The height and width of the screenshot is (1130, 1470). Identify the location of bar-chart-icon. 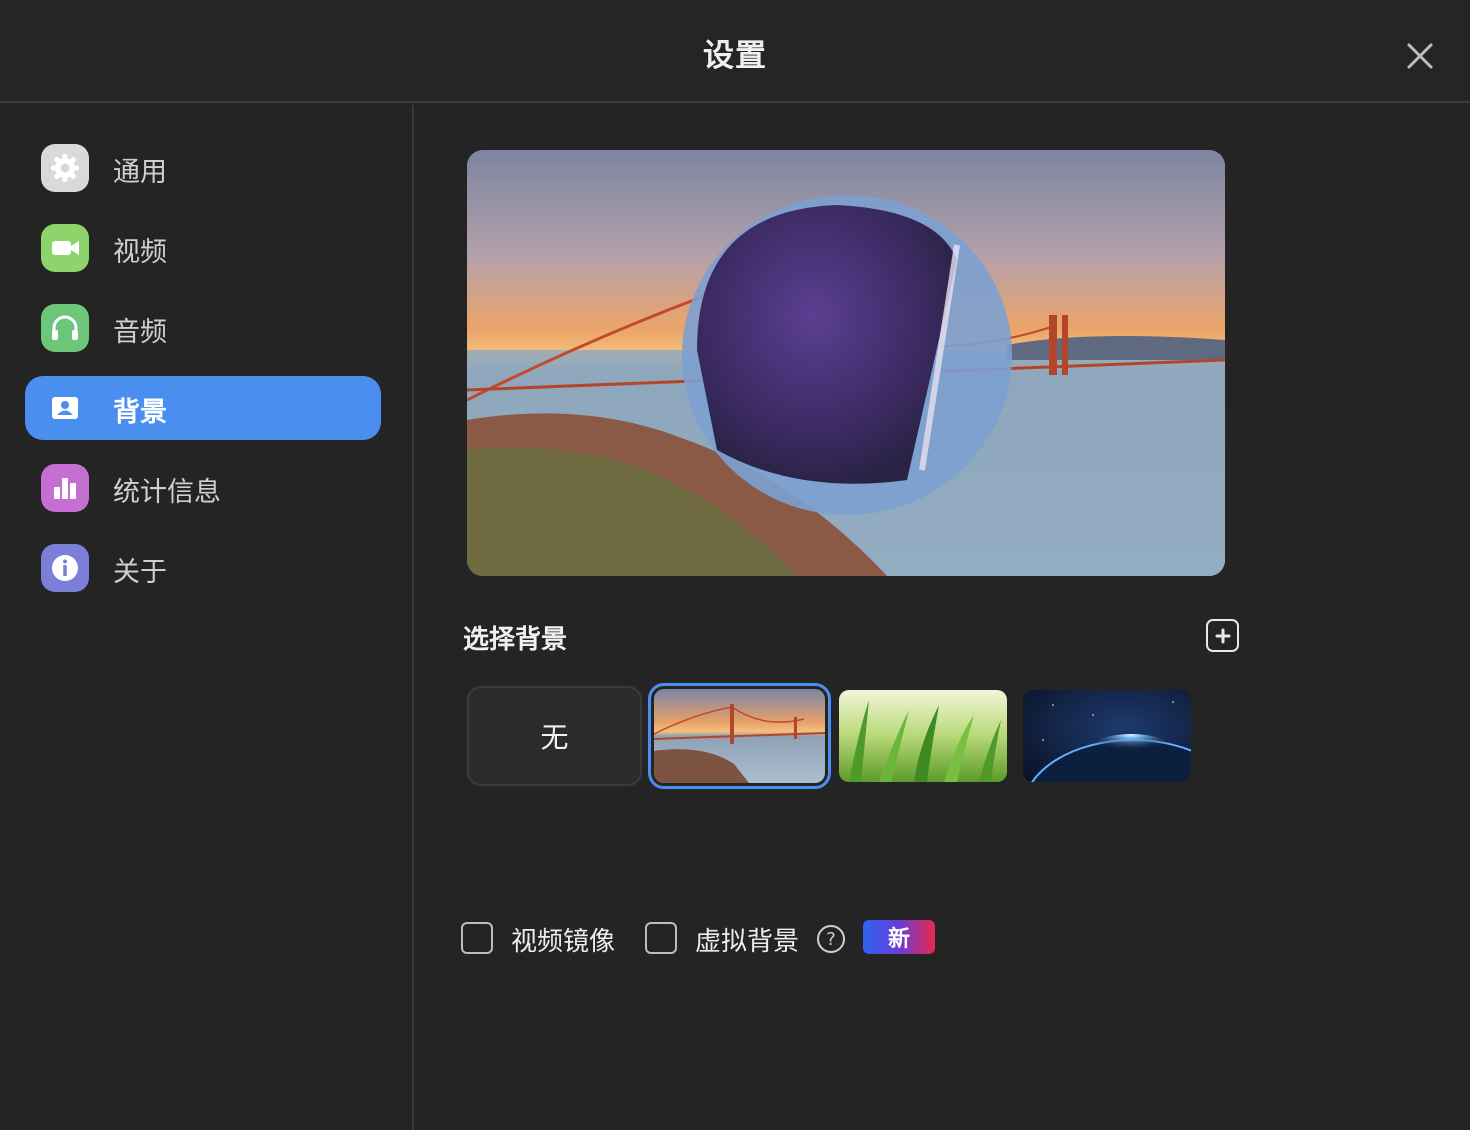
(65, 488).